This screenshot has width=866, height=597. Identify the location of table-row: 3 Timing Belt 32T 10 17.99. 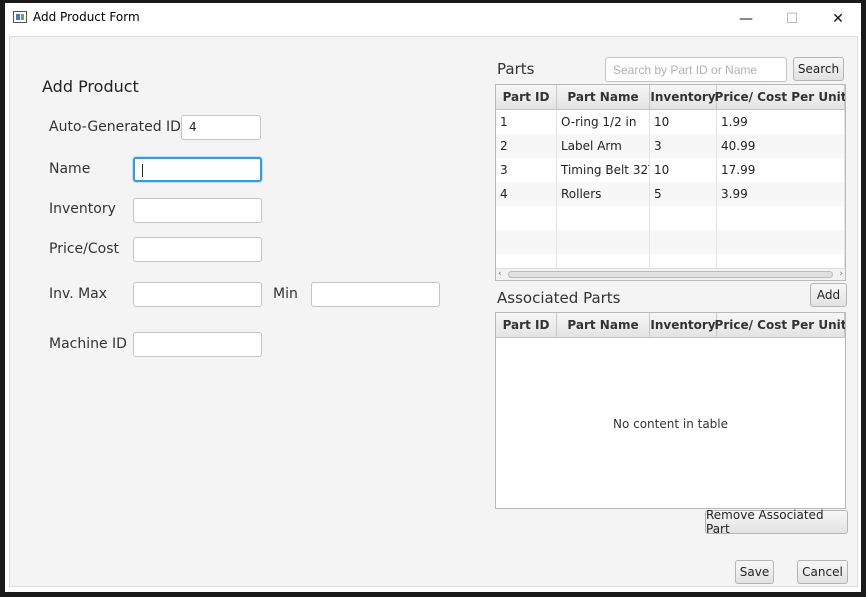
(670, 170).